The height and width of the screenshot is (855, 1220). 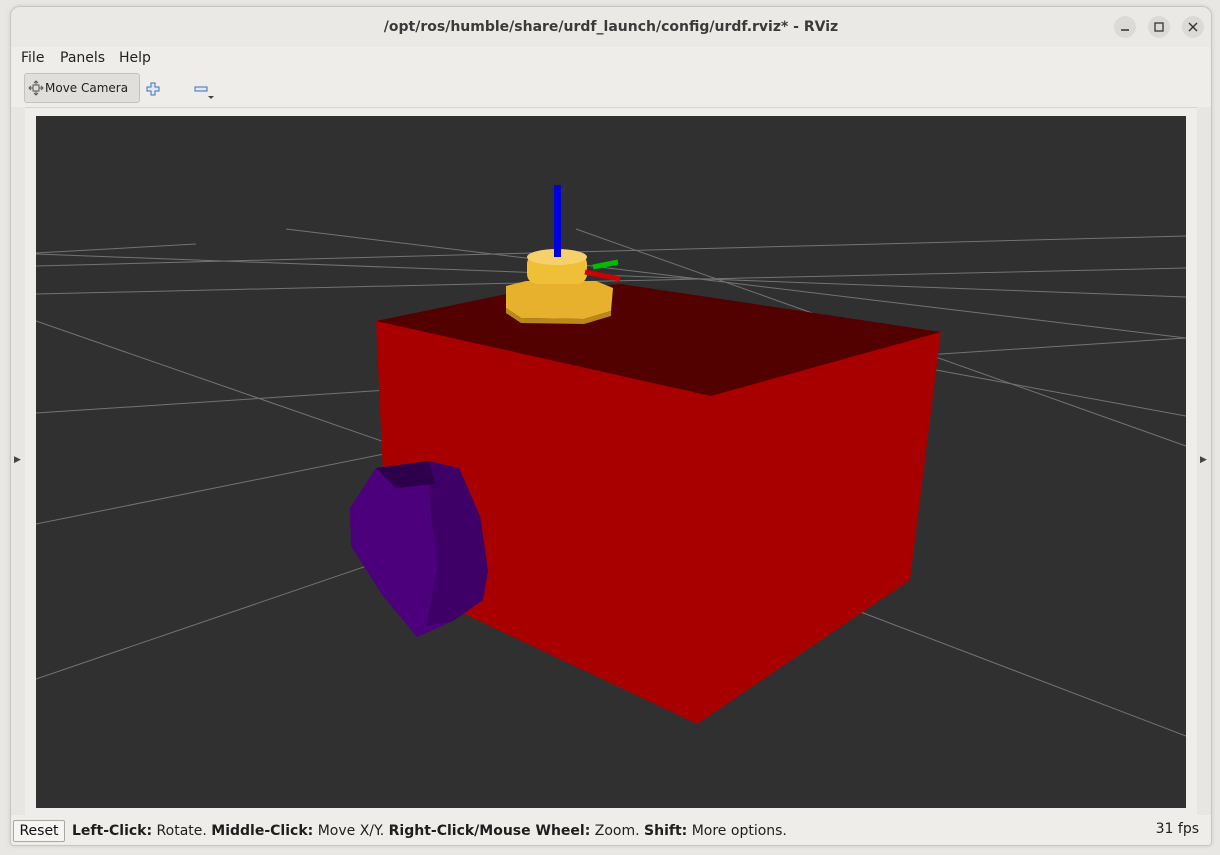 What do you see at coordinates (1125, 30) in the screenshot?
I see `minimize-icon` at bounding box center [1125, 30].